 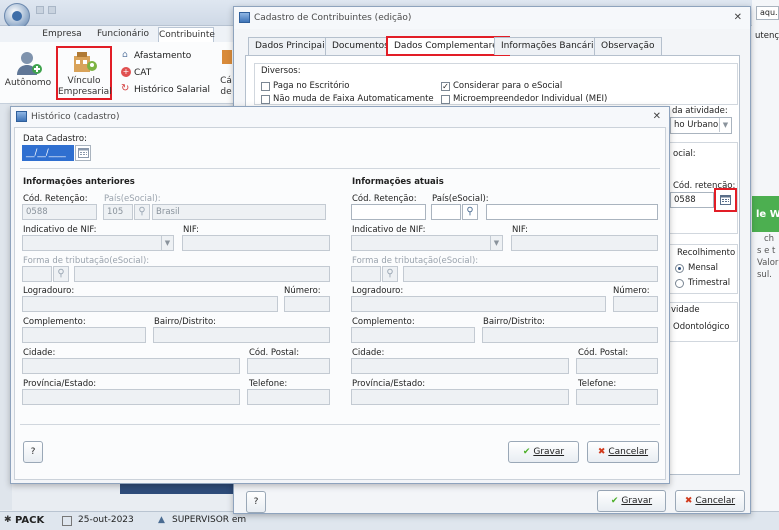 What do you see at coordinates (725, 200) in the screenshot?
I see `cod-retencao-history-button` at bounding box center [725, 200].